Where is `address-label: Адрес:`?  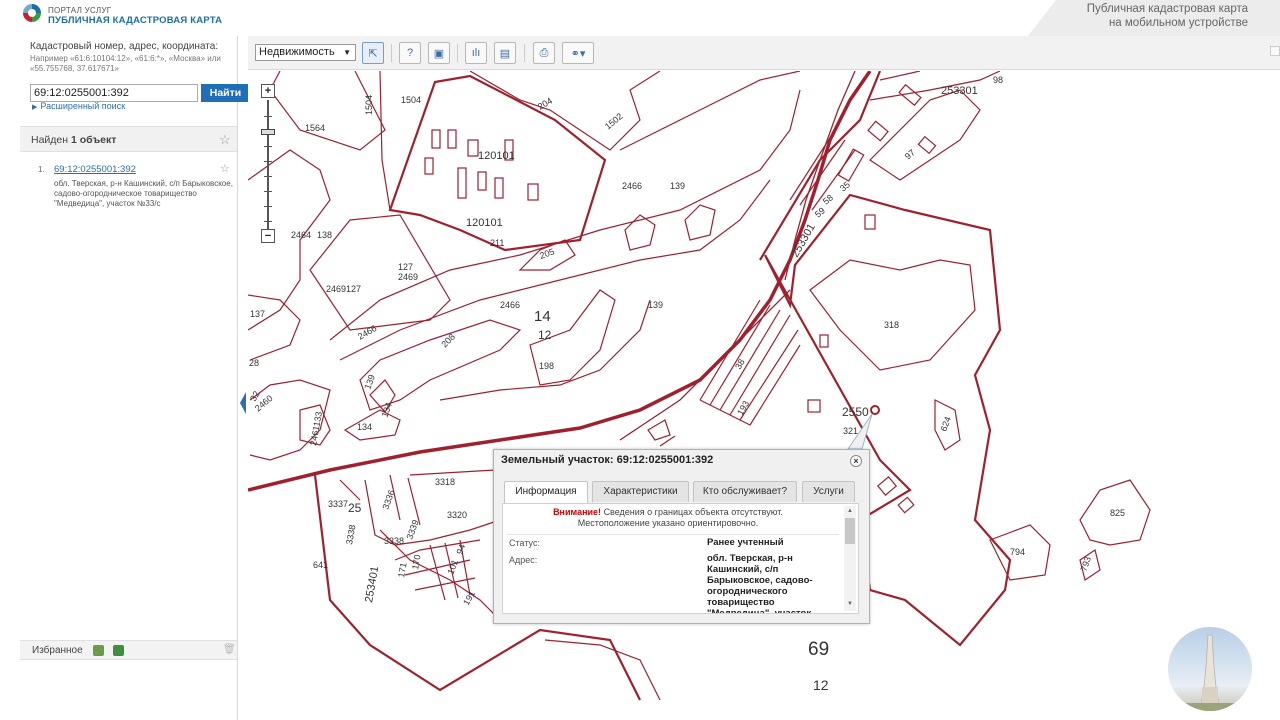 address-label: Адрес: is located at coordinates (523, 560).